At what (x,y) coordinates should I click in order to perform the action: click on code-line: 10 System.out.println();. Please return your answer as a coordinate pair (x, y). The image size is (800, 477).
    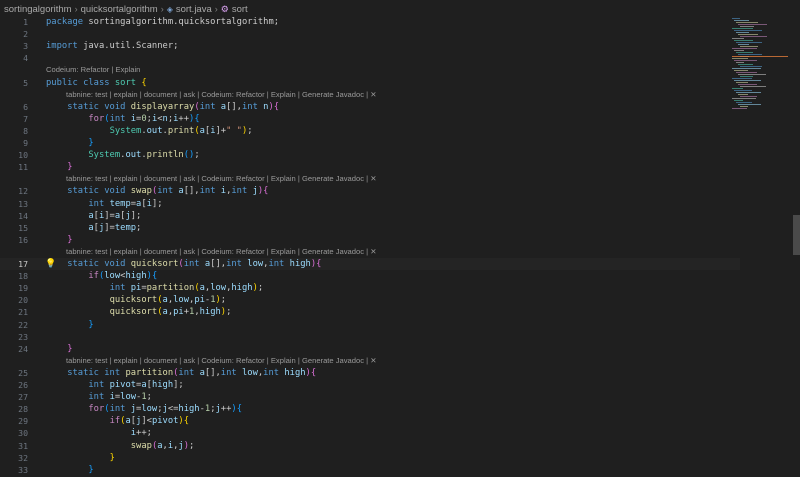
    Looking at the image, I should click on (370, 155).